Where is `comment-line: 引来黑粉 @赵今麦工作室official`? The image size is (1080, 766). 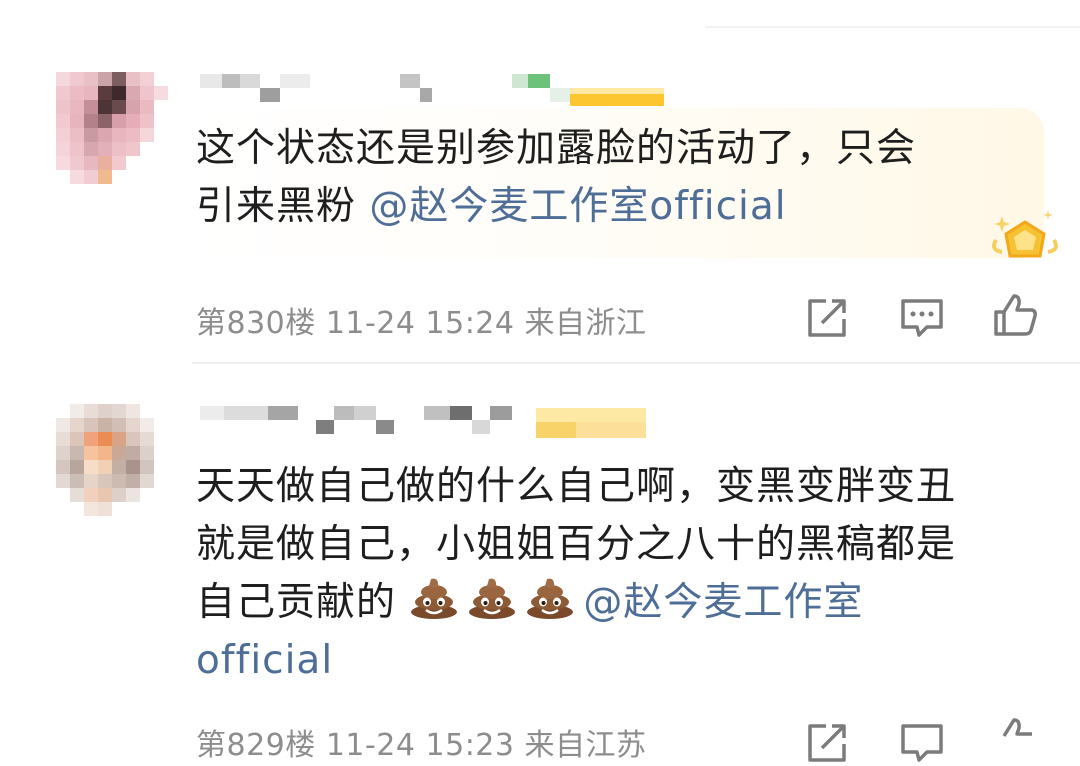 comment-line: 引来黑粉 @赵今麦工作室official is located at coordinates (556, 207).